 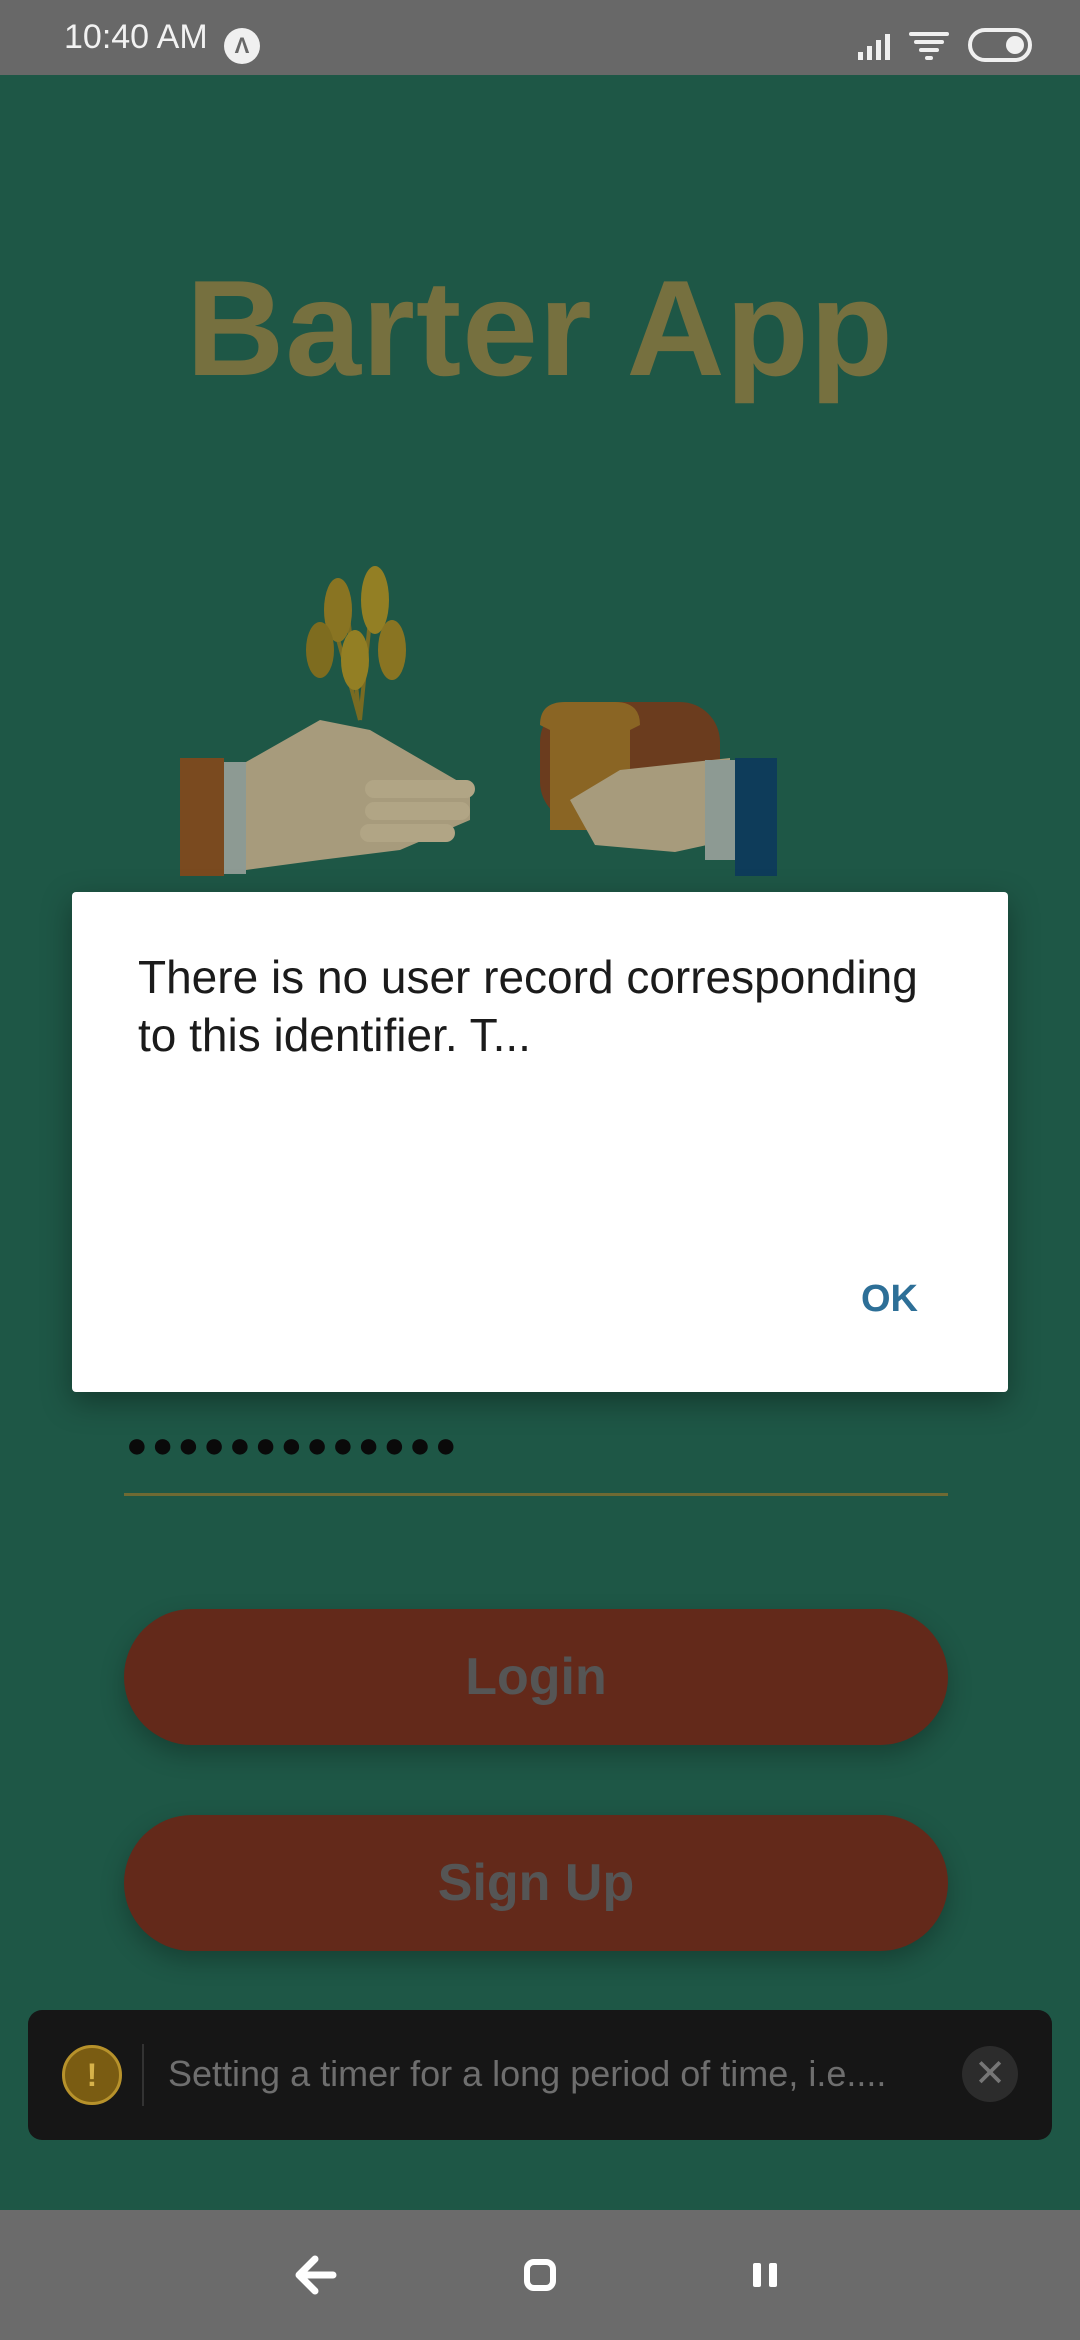 What do you see at coordinates (990, 2074) in the screenshot?
I see `close-icon: ✕` at bounding box center [990, 2074].